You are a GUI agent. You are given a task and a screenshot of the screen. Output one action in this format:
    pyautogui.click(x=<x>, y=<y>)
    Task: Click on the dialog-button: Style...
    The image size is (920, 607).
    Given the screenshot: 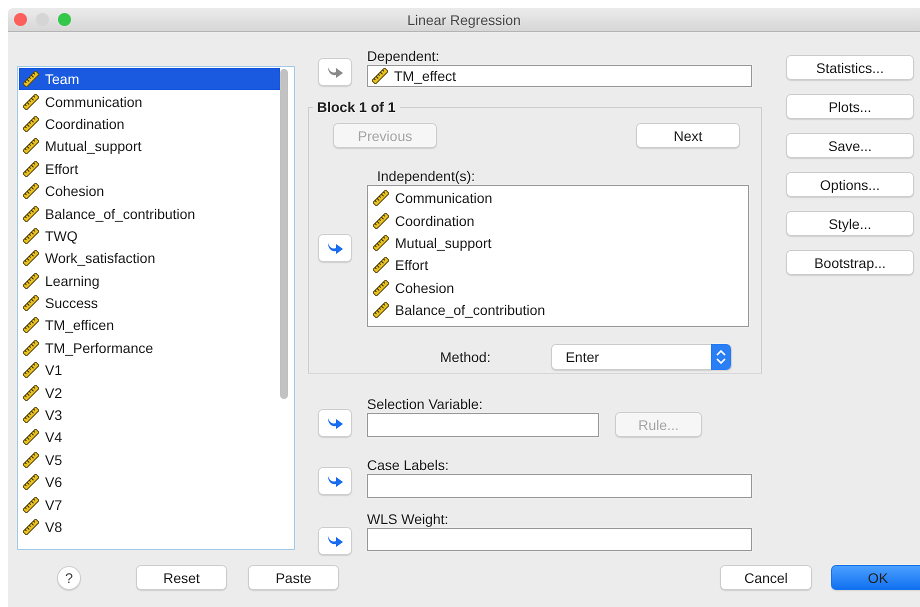 What is the action you would take?
    pyautogui.click(x=850, y=223)
    